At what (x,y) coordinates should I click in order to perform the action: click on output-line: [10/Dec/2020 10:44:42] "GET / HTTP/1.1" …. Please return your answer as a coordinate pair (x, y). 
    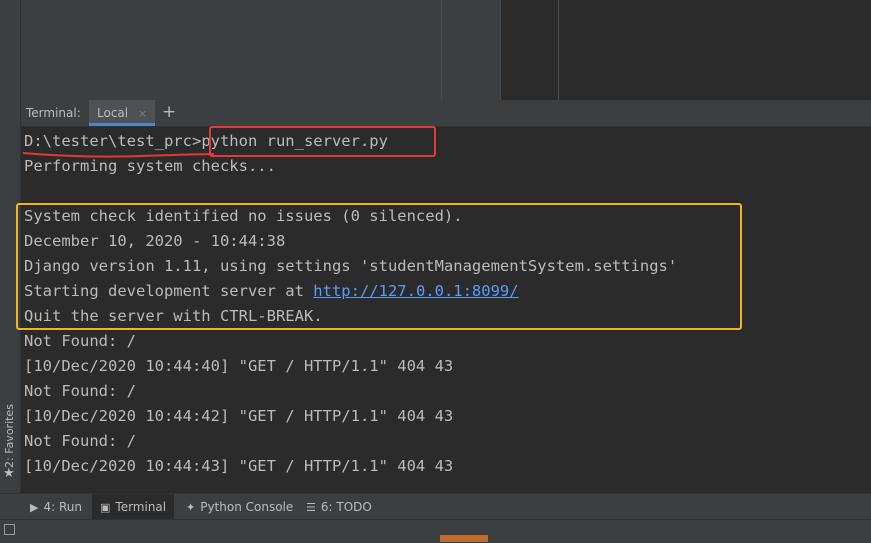
    Looking at the image, I should click on (239, 416).